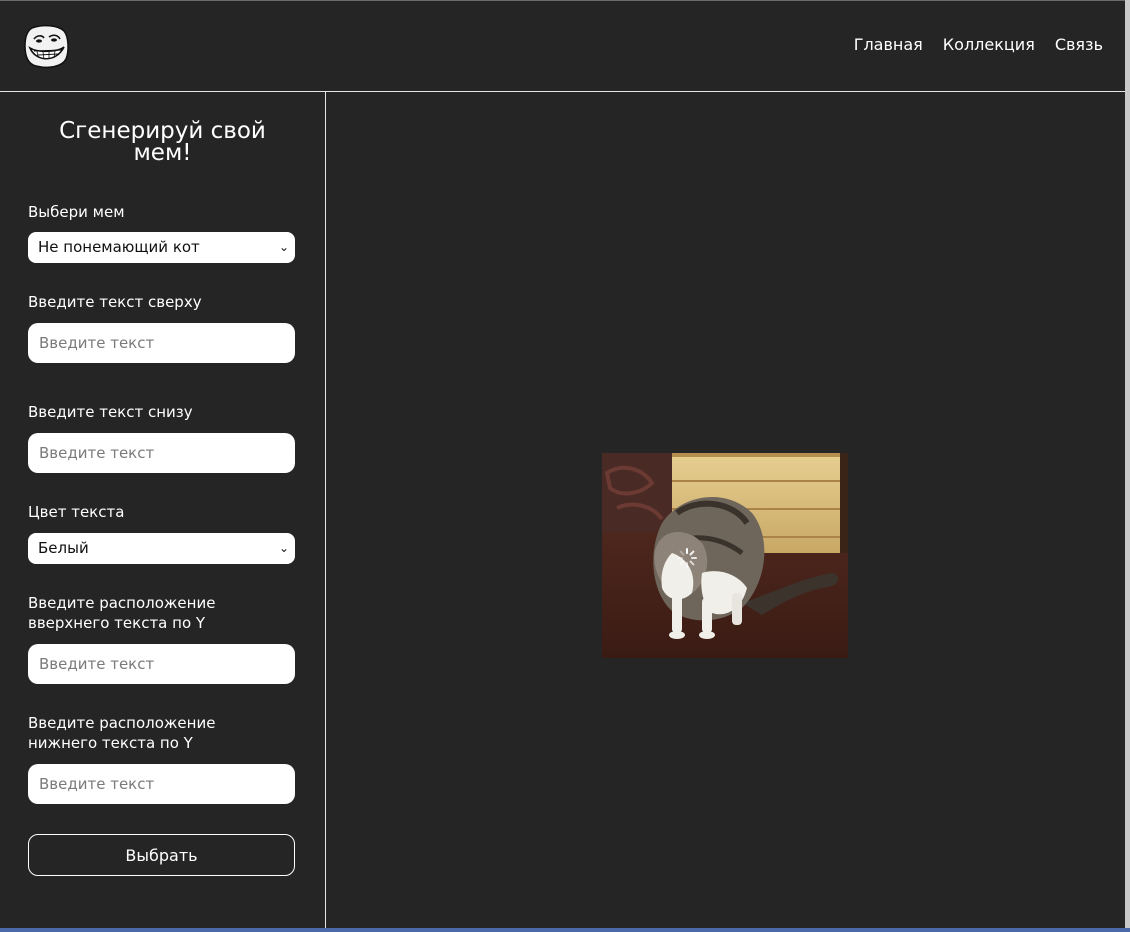  Describe the element at coordinates (162, 142) in the screenshot. I see `form-title: Сгенерируй свой мем!` at that location.